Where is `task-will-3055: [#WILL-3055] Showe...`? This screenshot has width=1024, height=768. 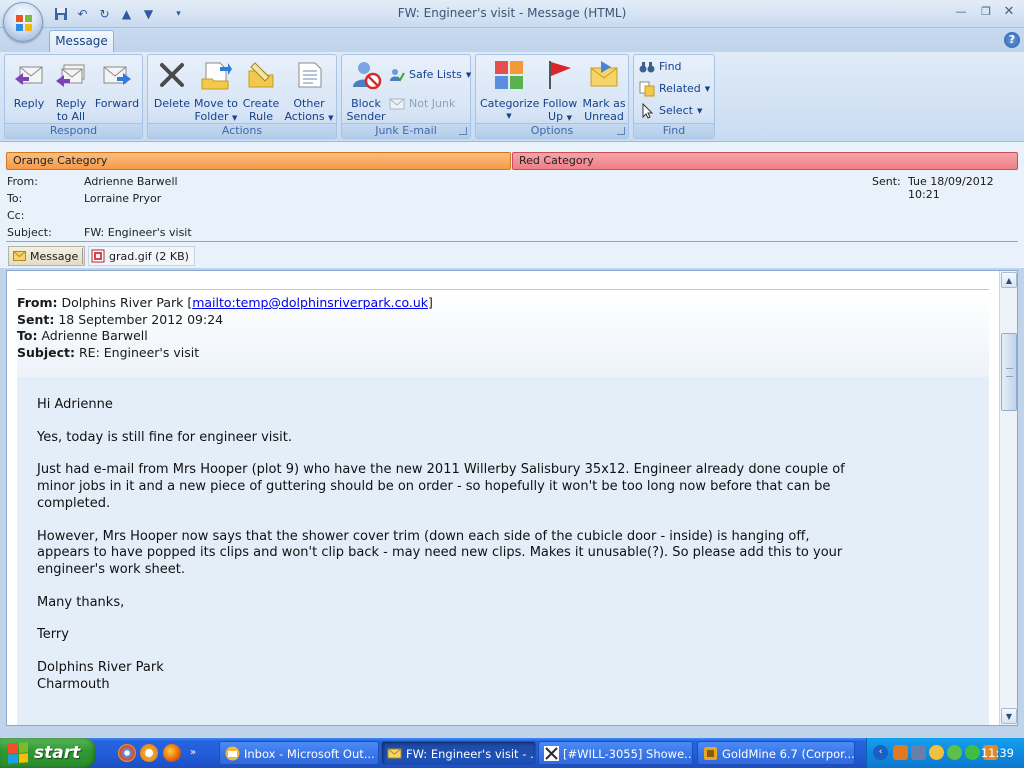 task-will-3055: [#WILL-3055] Showe... is located at coordinates (615, 753).